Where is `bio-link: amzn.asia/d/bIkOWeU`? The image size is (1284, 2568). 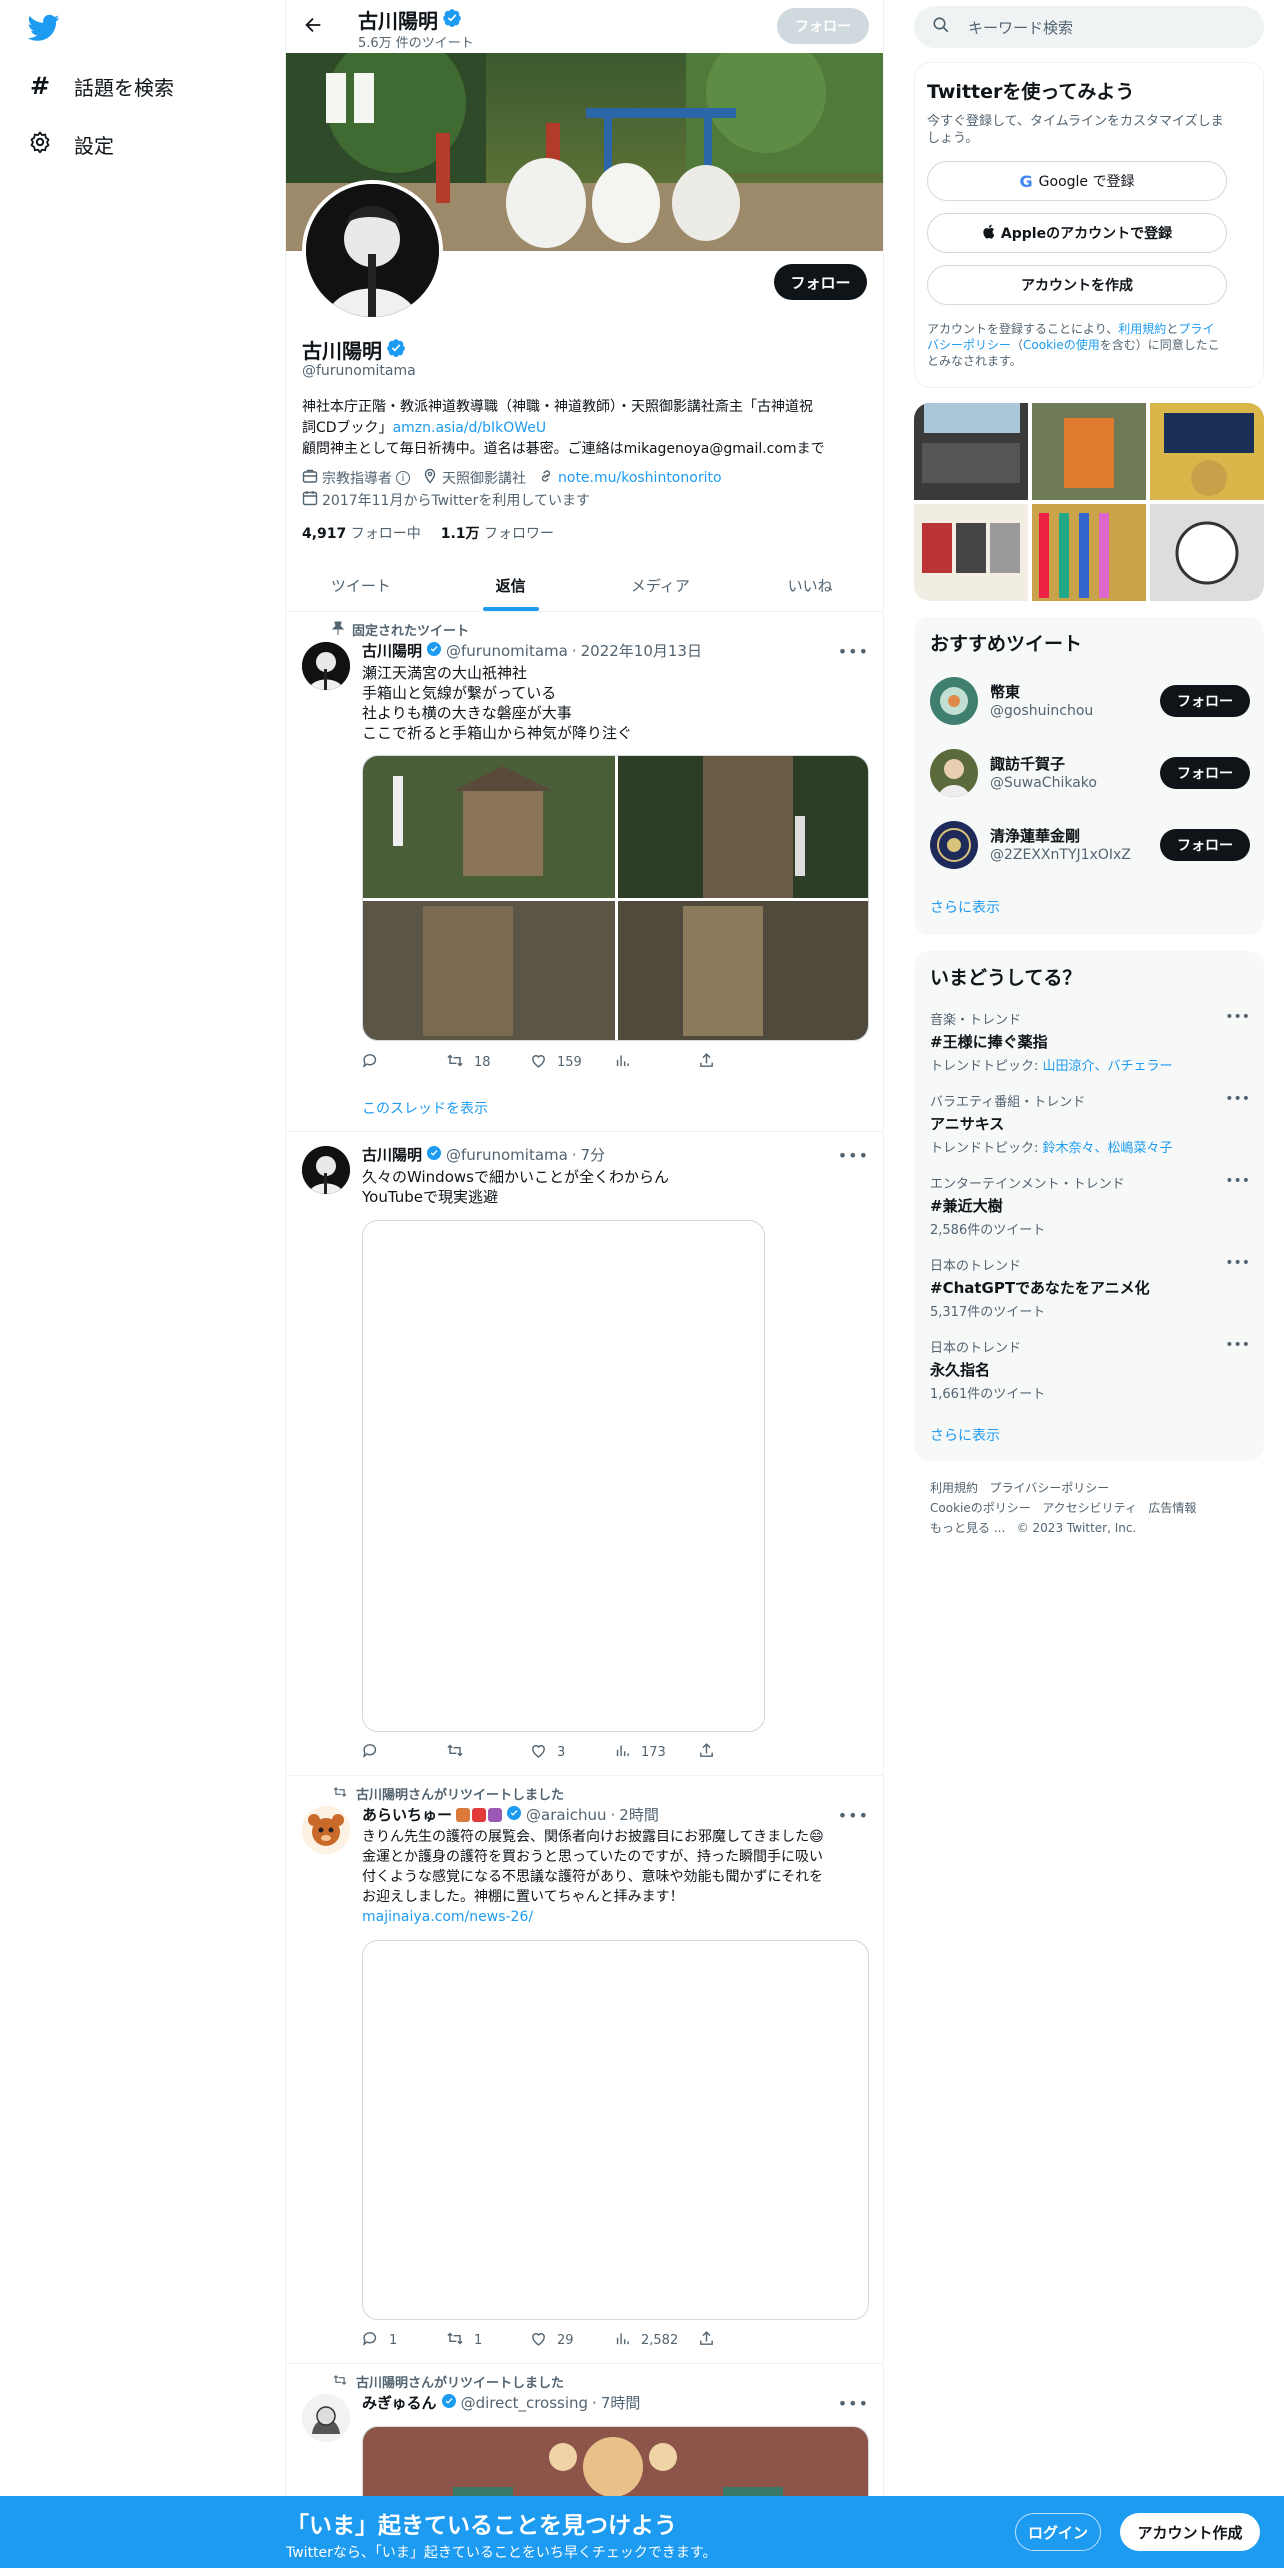
bio-link: amzn.asia/d/bIkOWeU is located at coordinates (470, 428).